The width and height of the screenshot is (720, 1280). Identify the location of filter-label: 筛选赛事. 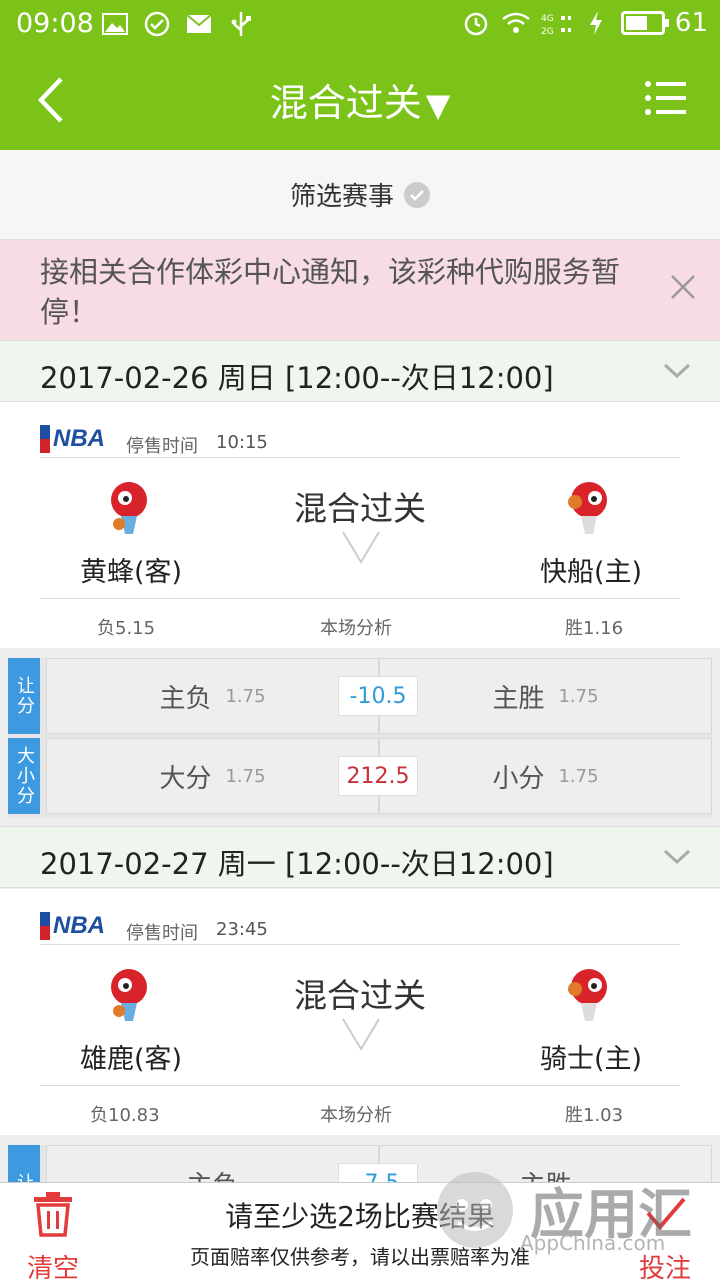
(341, 197).